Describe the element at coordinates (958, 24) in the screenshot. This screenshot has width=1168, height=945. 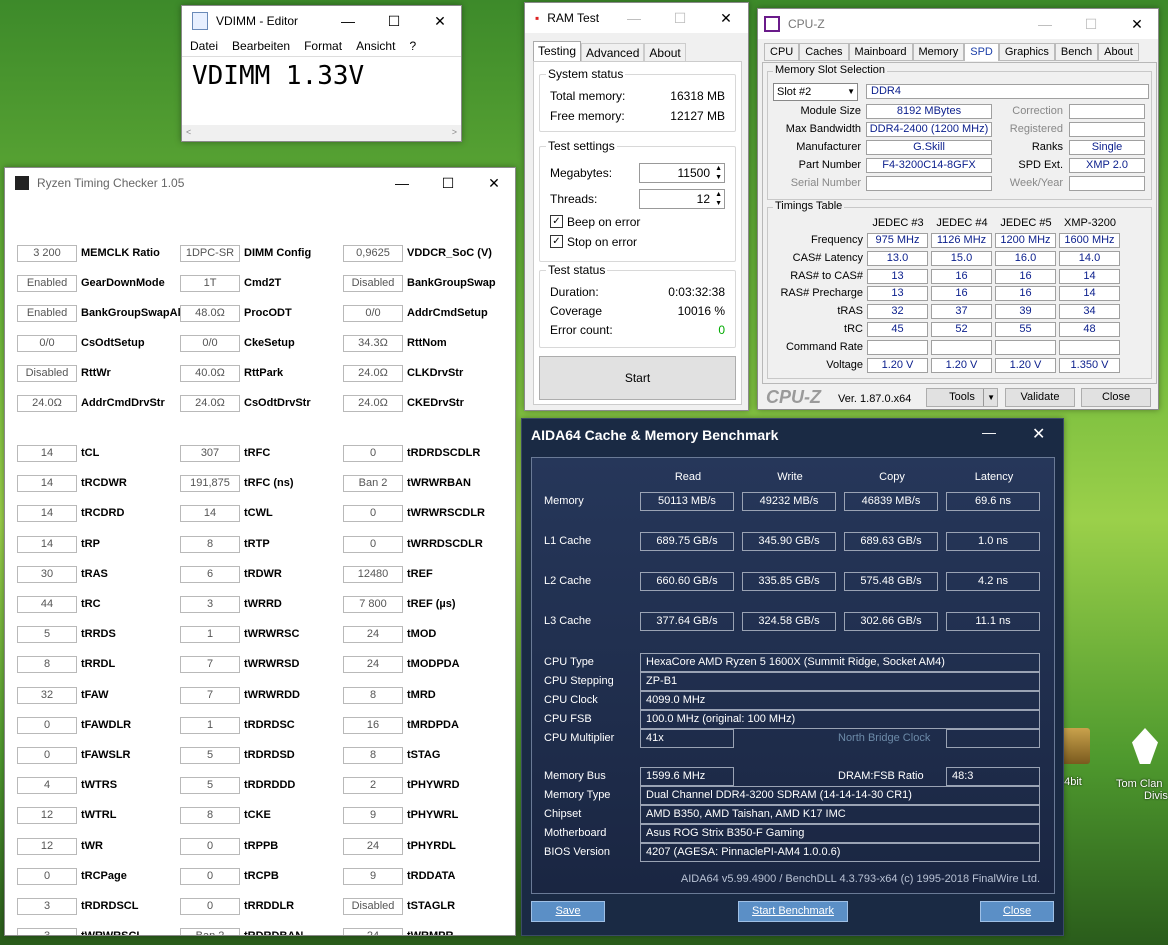
I see `titlebar: CPU-Z — ☐ ✕` at that location.